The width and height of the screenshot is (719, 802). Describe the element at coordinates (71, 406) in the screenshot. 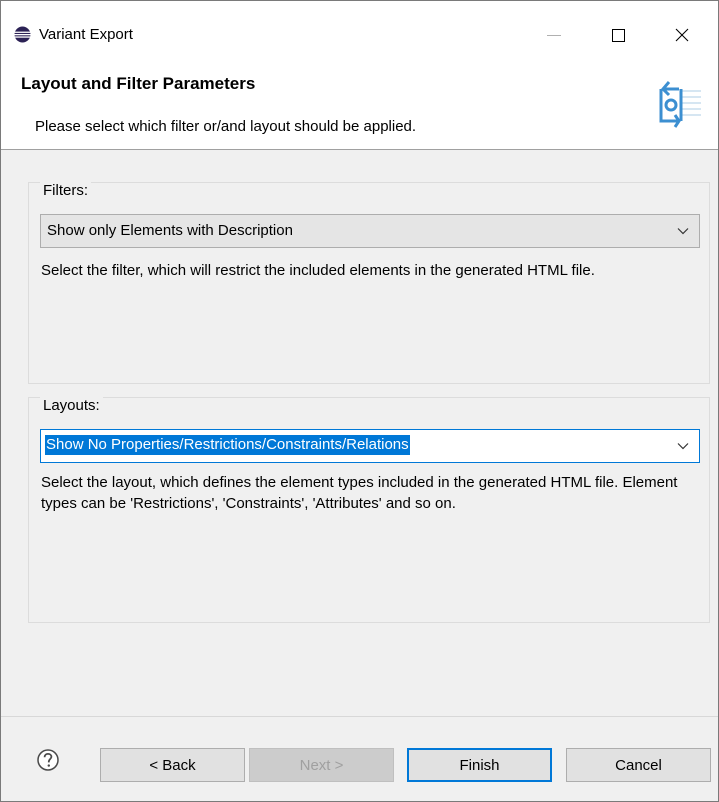

I see `layouts-group-label: Layouts:` at that location.